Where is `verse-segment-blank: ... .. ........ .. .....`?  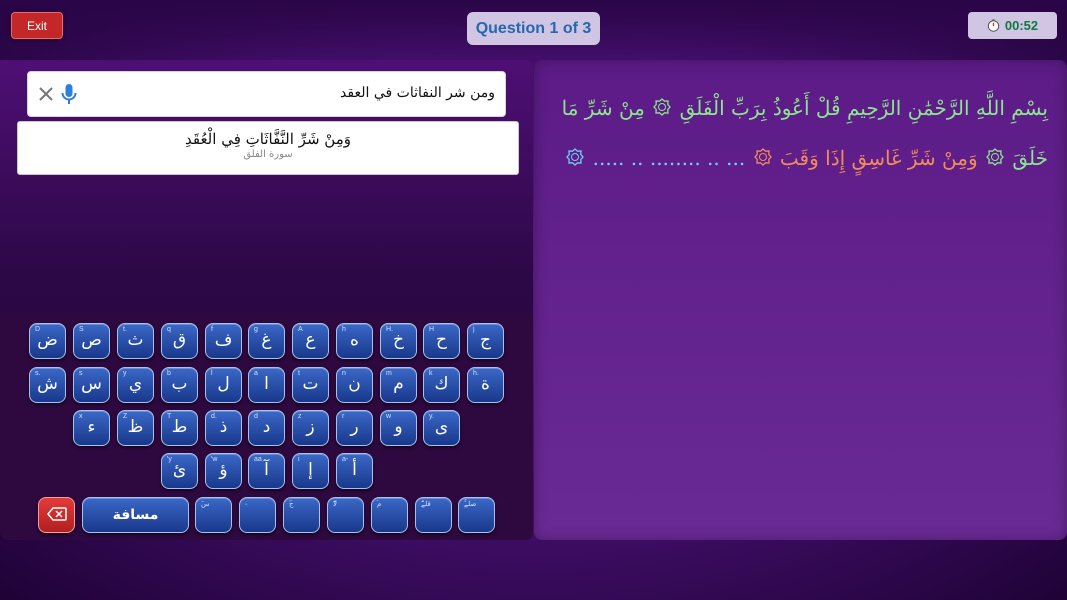 verse-segment-blank: ... .. ........ .. ..... is located at coordinates (669, 158).